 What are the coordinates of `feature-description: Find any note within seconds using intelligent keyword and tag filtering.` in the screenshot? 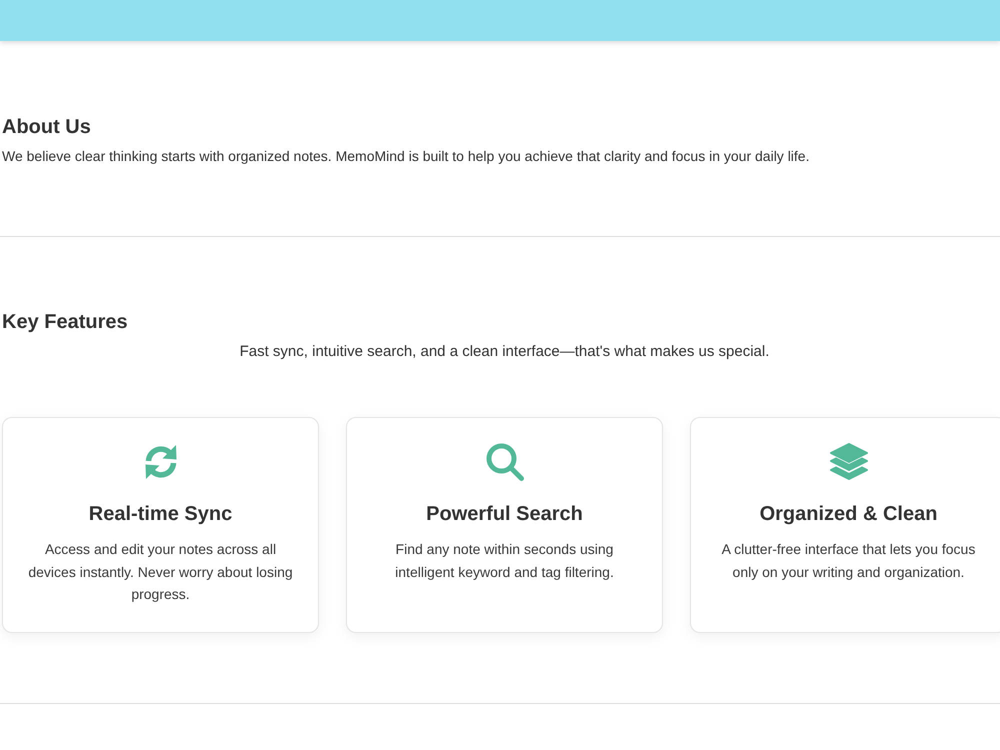 It's located at (504, 561).